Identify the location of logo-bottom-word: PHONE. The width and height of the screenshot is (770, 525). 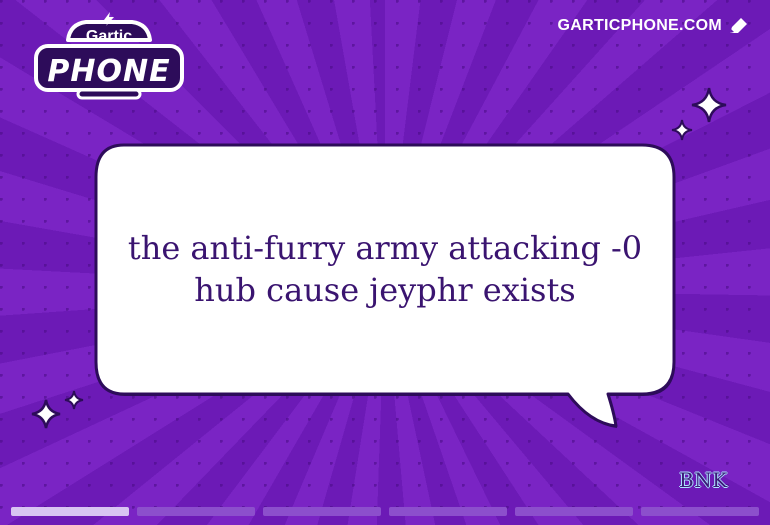
(108, 71).